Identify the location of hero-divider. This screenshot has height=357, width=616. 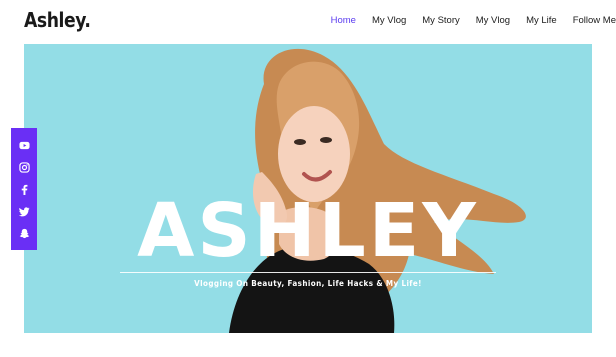
(308, 272).